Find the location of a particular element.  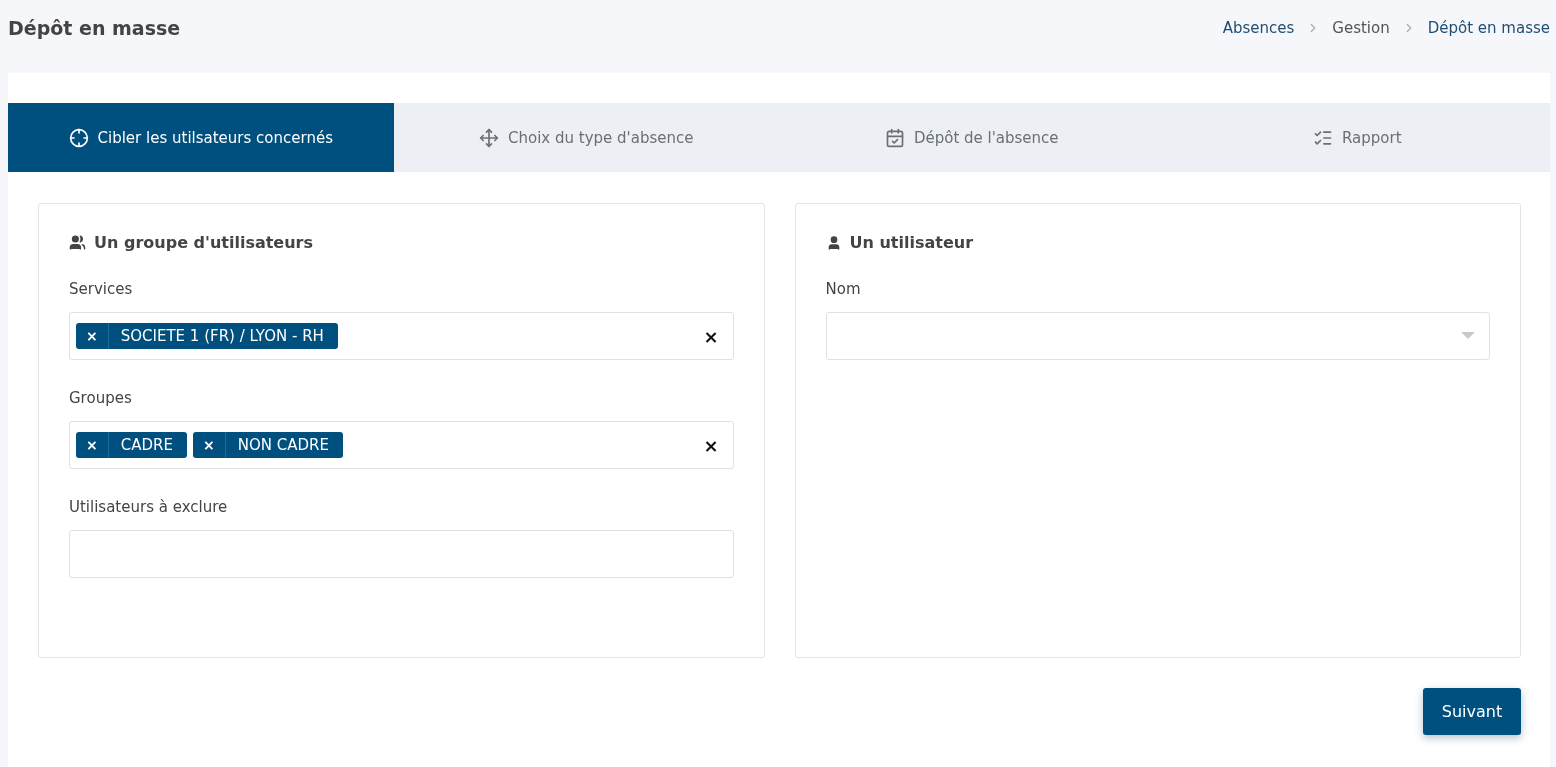

move-icon is located at coordinates (489, 137).